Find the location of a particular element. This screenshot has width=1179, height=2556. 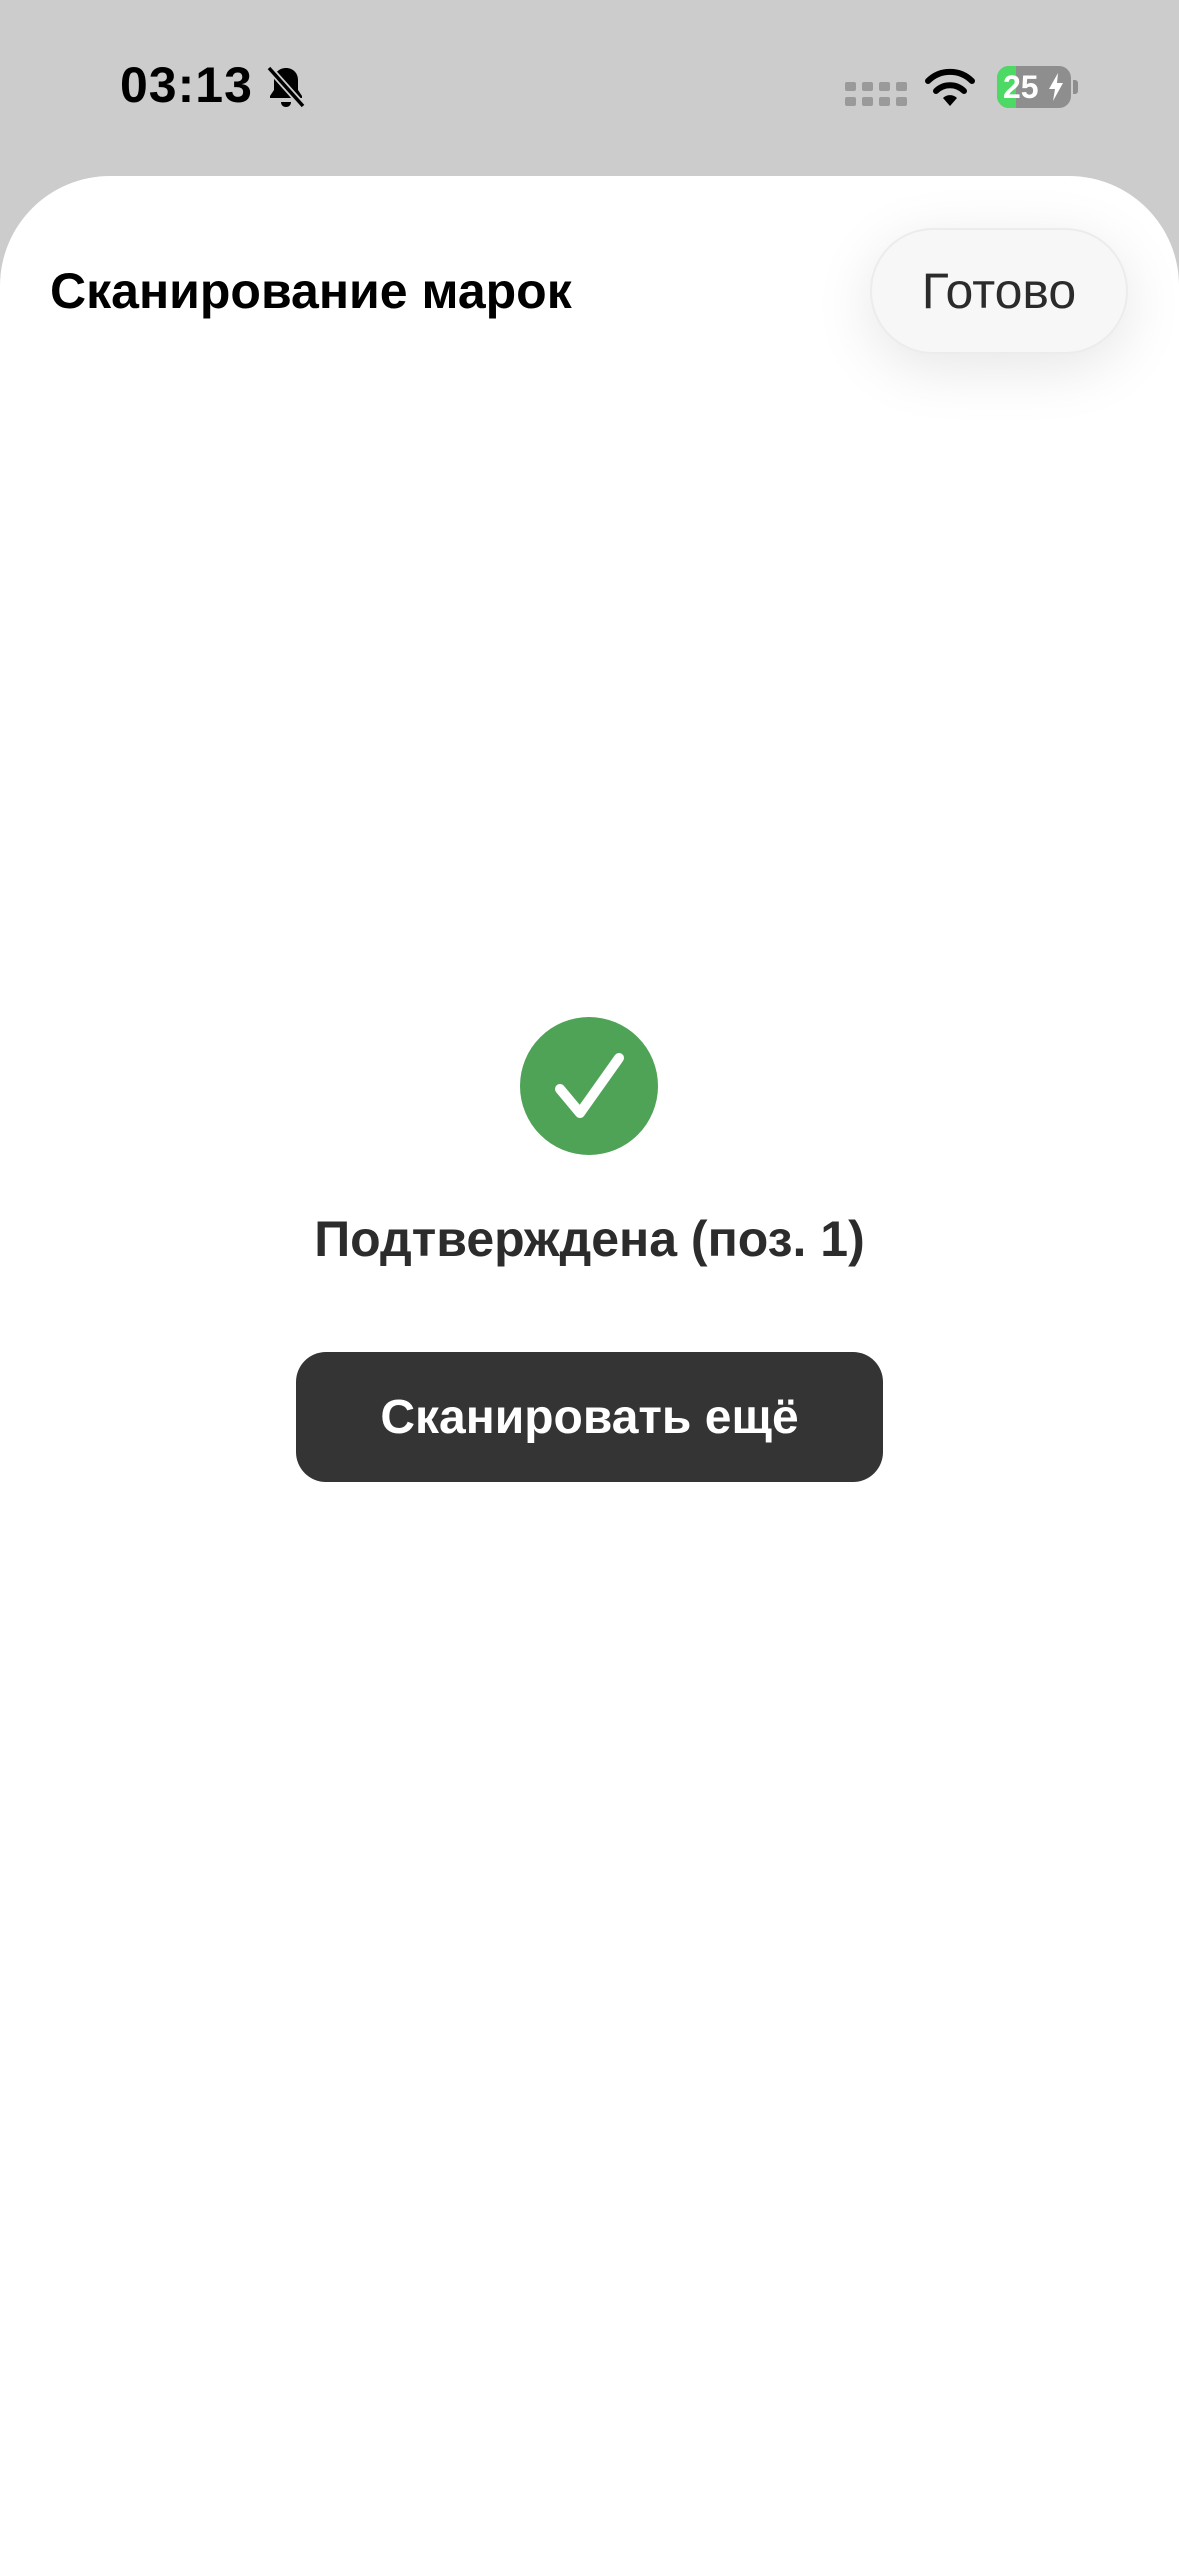

sheet-title: Сканирование марок is located at coordinates (311, 291).